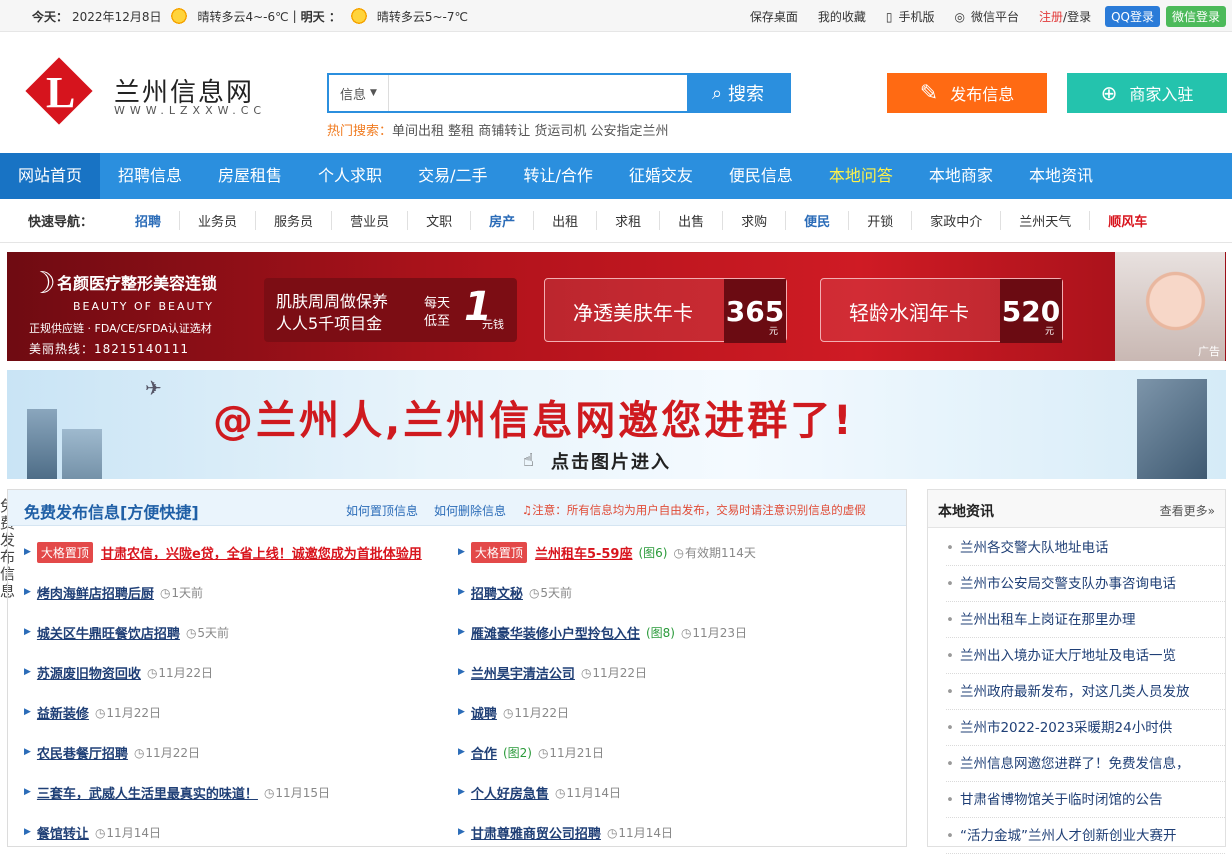  What do you see at coordinates (1127, 220) in the screenshot?
I see `quick-nav-item: 顺风车` at bounding box center [1127, 220].